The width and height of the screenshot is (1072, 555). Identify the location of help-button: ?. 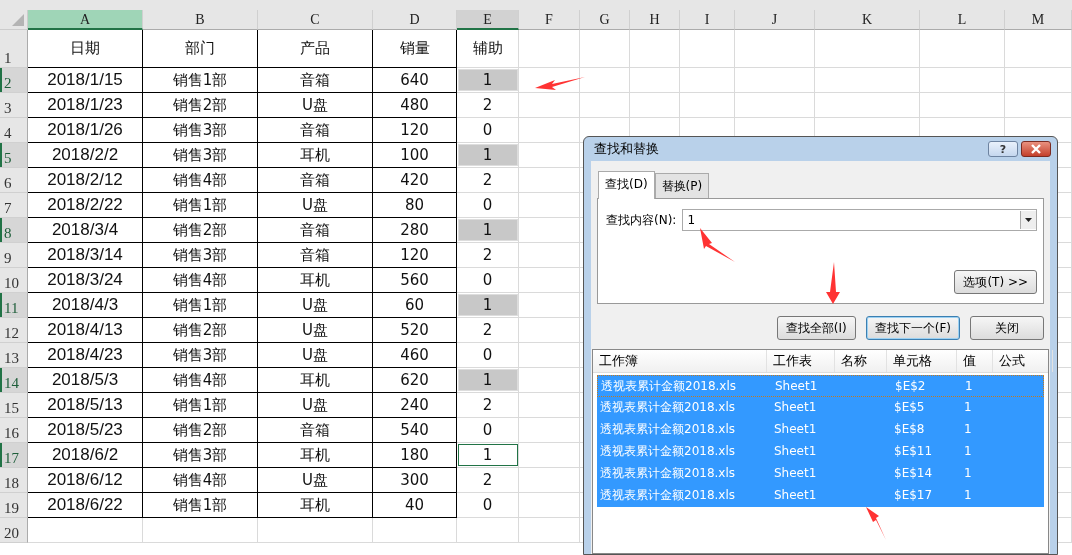
(1003, 149).